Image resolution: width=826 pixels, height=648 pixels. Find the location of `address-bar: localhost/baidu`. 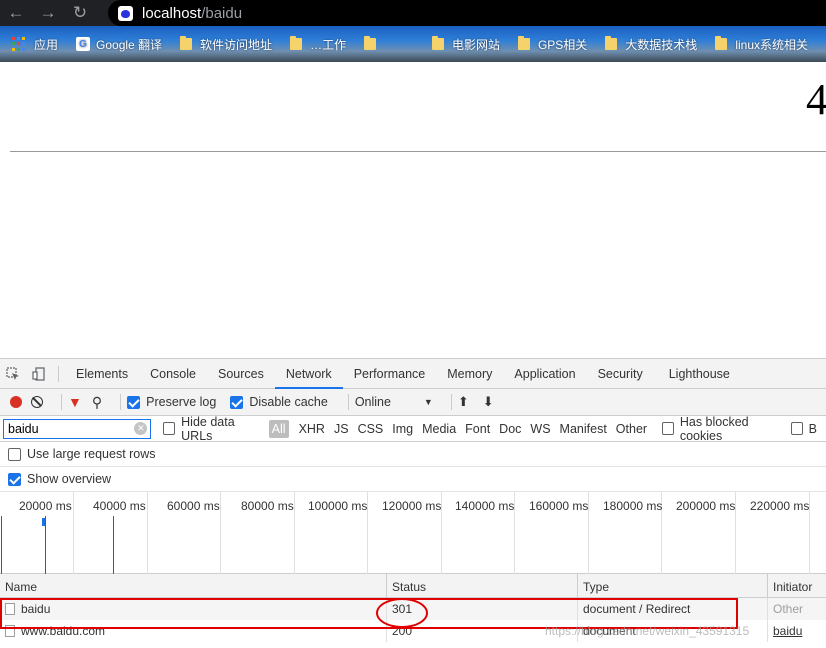

address-bar: localhost/baidu is located at coordinates (467, 13).